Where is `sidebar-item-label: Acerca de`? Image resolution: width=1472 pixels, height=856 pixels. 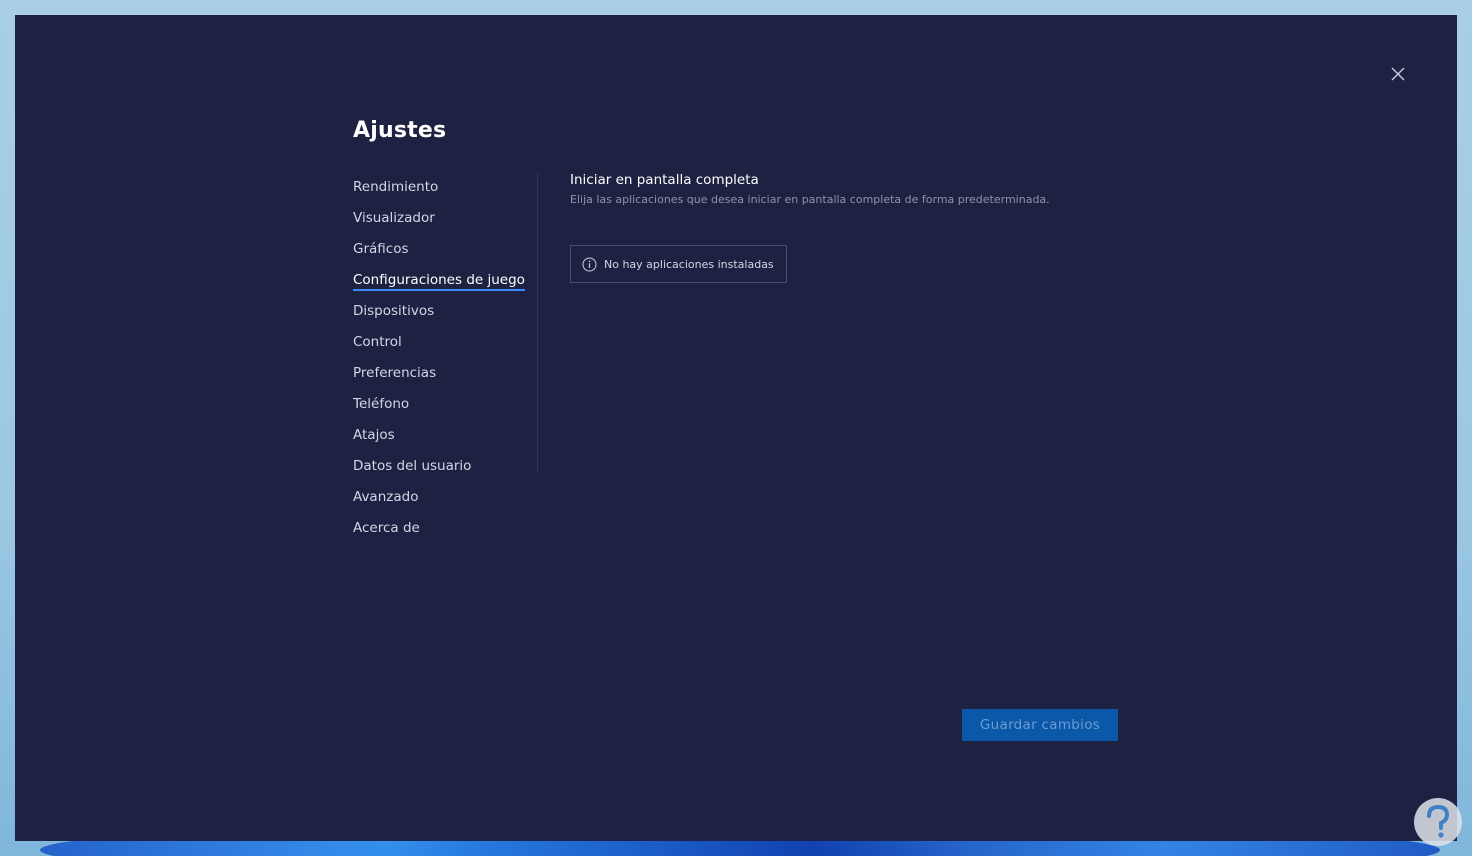
sidebar-item-label: Acerca de is located at coordinates (386, 528).